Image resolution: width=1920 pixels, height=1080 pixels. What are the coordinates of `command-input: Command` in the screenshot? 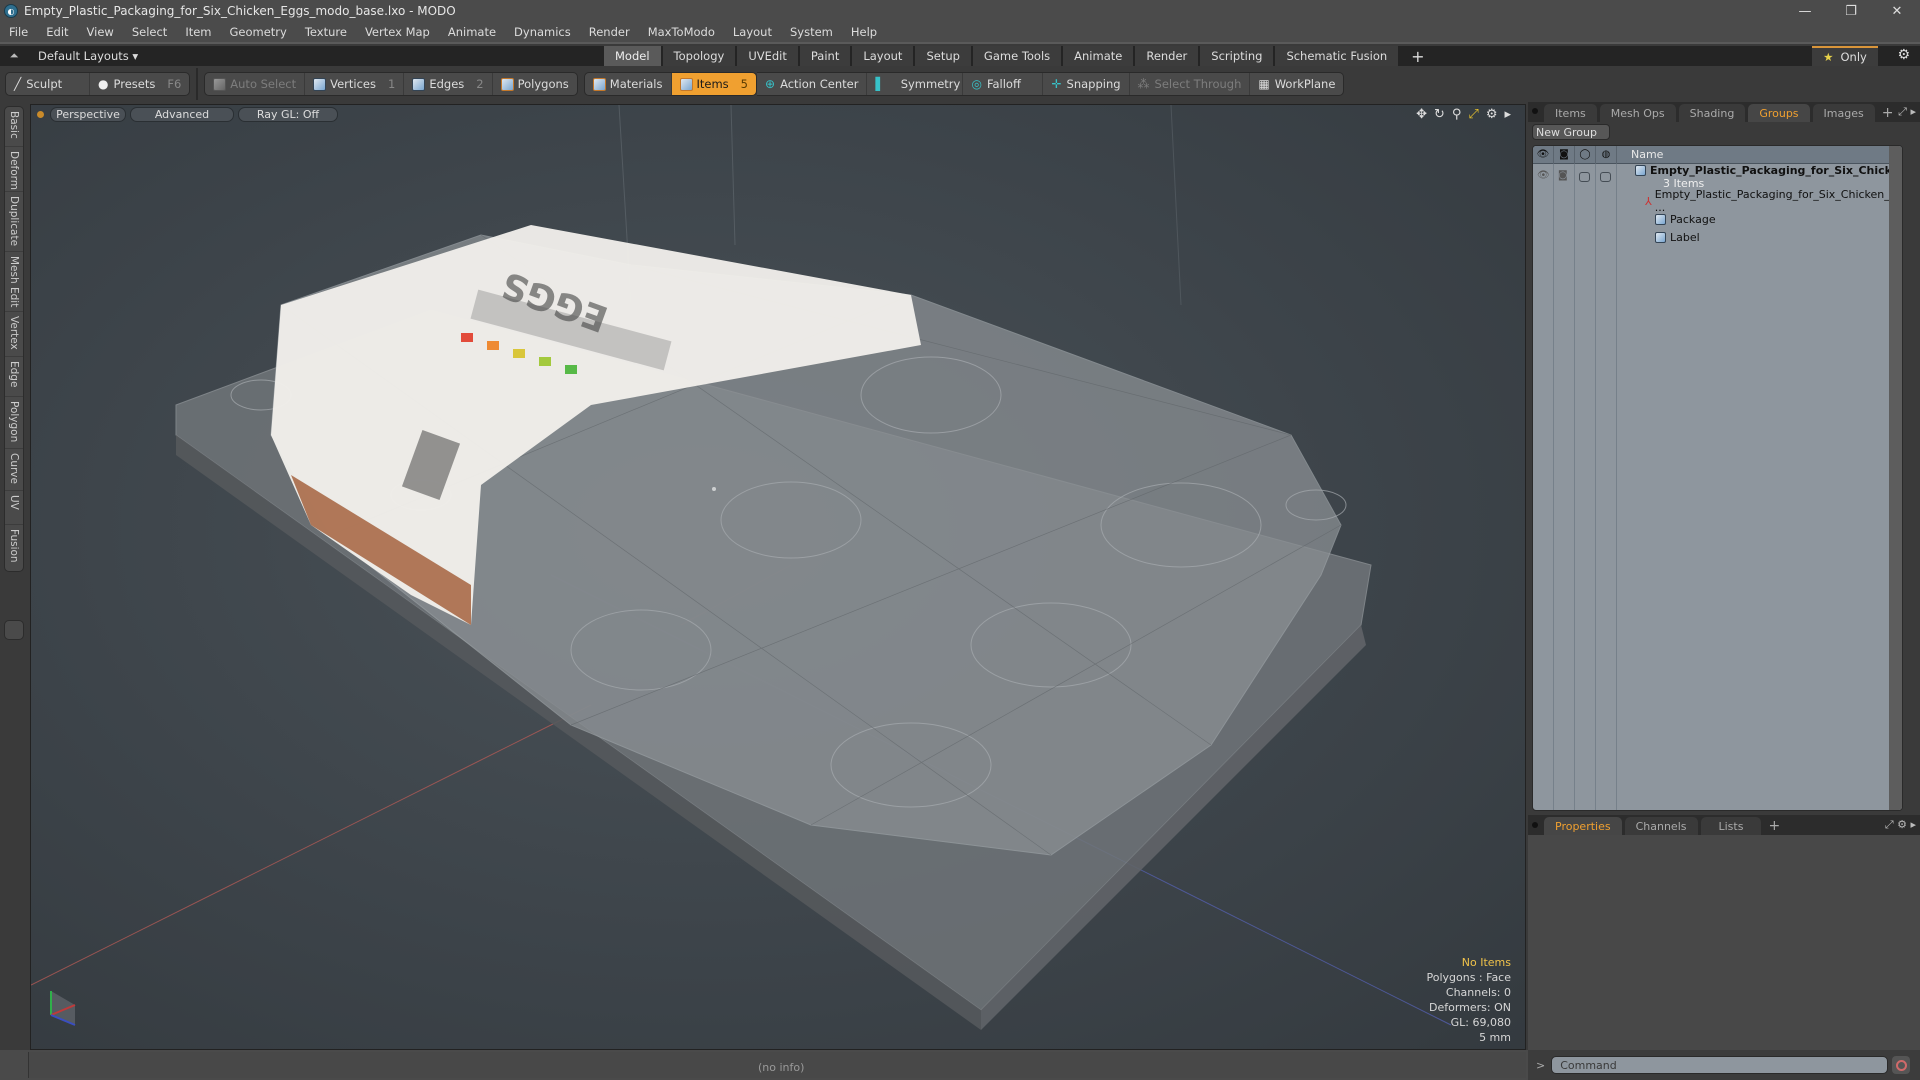 It's located at (1720, 1065).